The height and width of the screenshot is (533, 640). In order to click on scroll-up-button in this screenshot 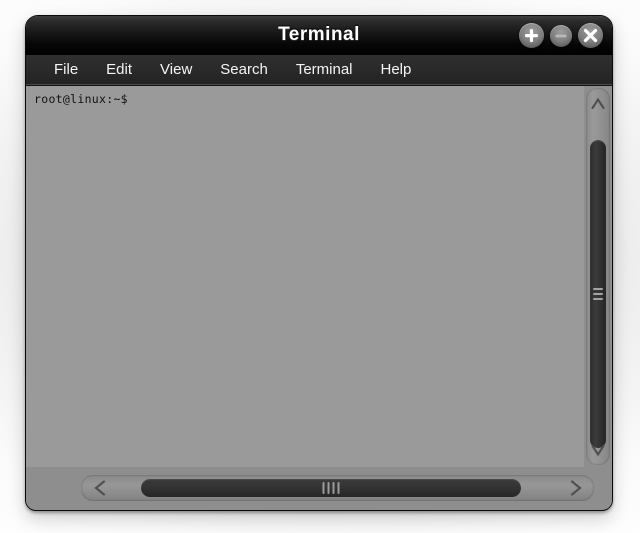, I will do `click(598, 103)`.